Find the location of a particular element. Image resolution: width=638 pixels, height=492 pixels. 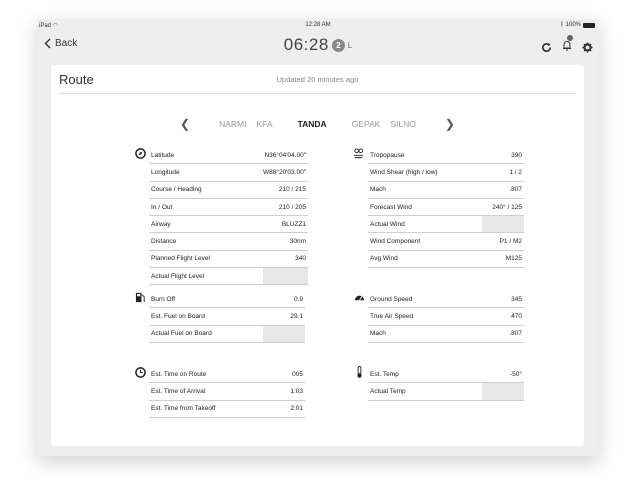

row-value: 0.9 is located at coordinates (284, 300).